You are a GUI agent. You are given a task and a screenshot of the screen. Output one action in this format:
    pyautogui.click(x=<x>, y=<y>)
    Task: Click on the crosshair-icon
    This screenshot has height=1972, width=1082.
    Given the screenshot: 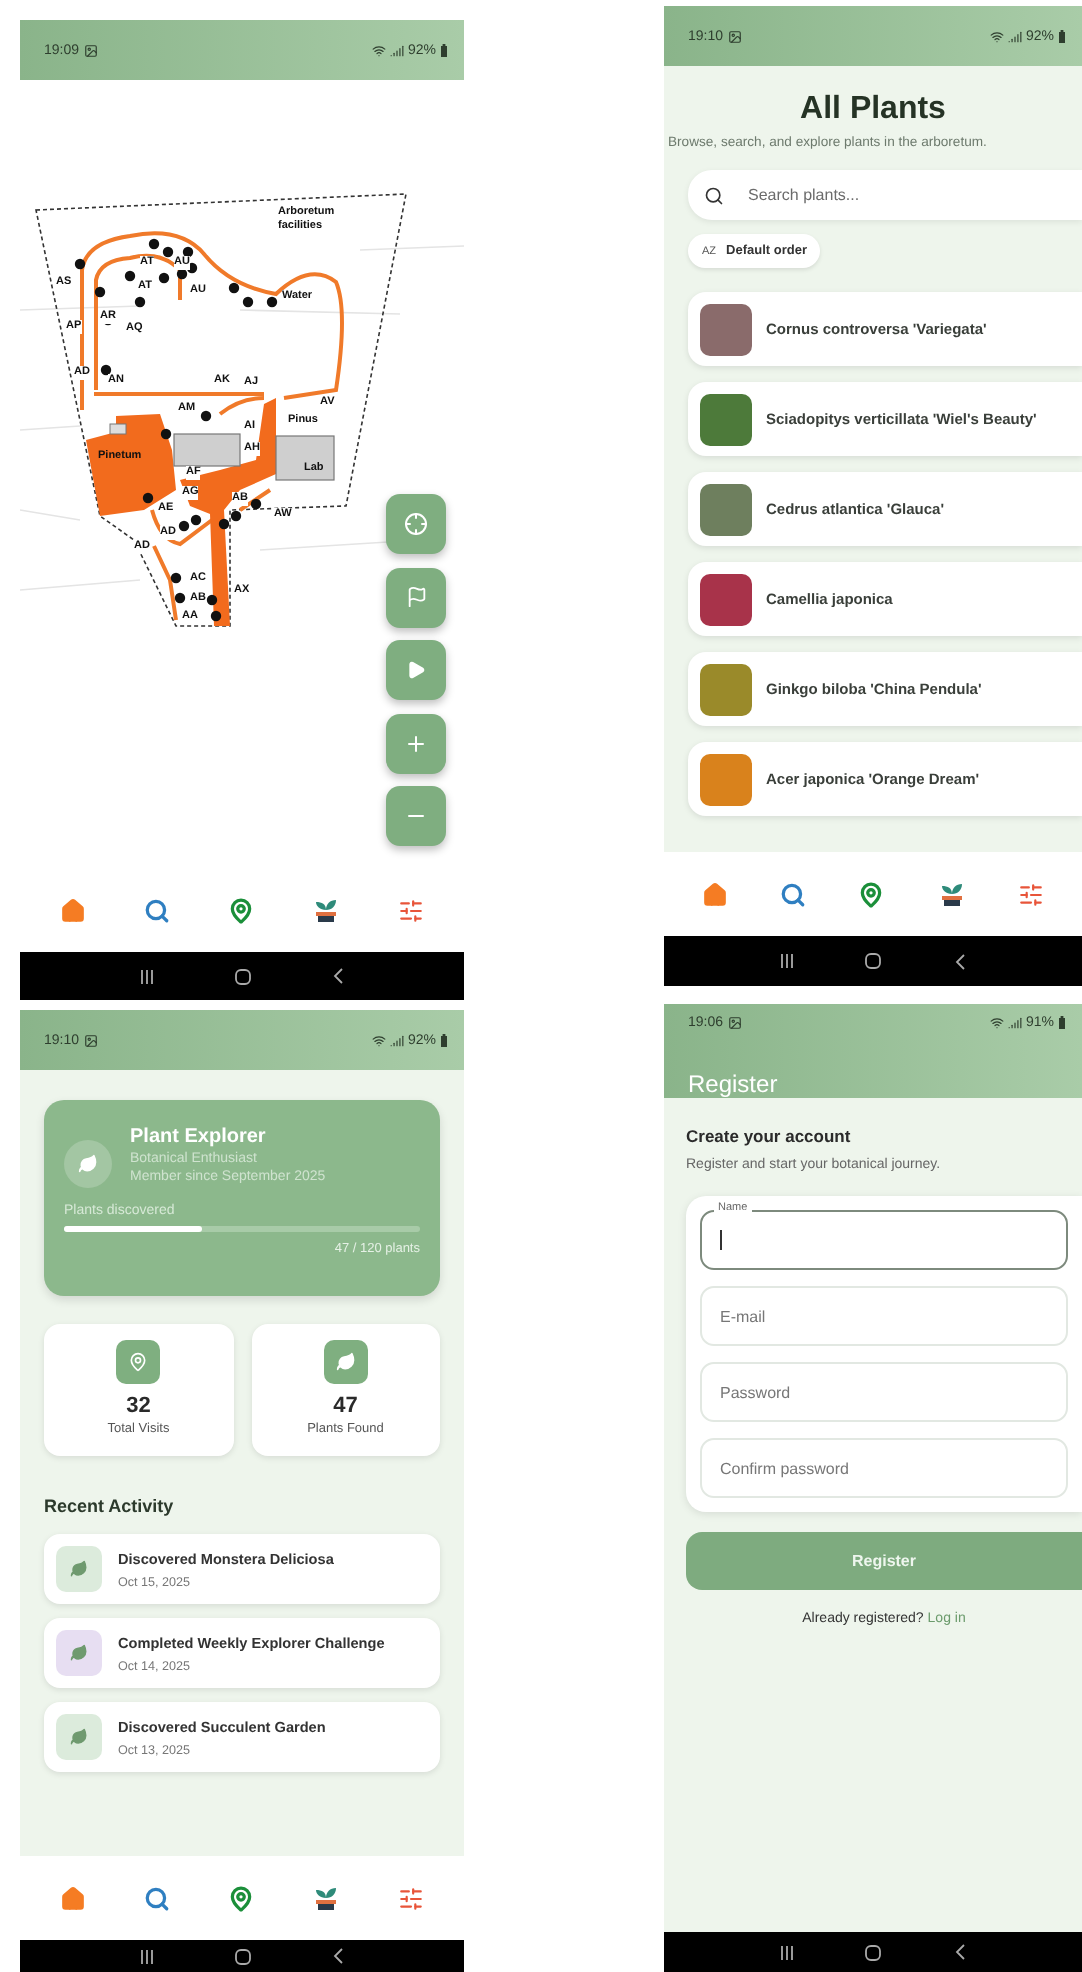 What is the action you would take?
    pyautogui.click(x=416, y=524)
    